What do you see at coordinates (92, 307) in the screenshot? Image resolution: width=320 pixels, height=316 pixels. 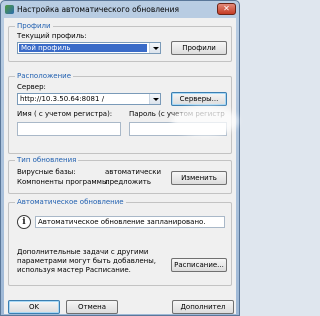 I see `cancel-button: Отмена` at bounding box center [92, 307].